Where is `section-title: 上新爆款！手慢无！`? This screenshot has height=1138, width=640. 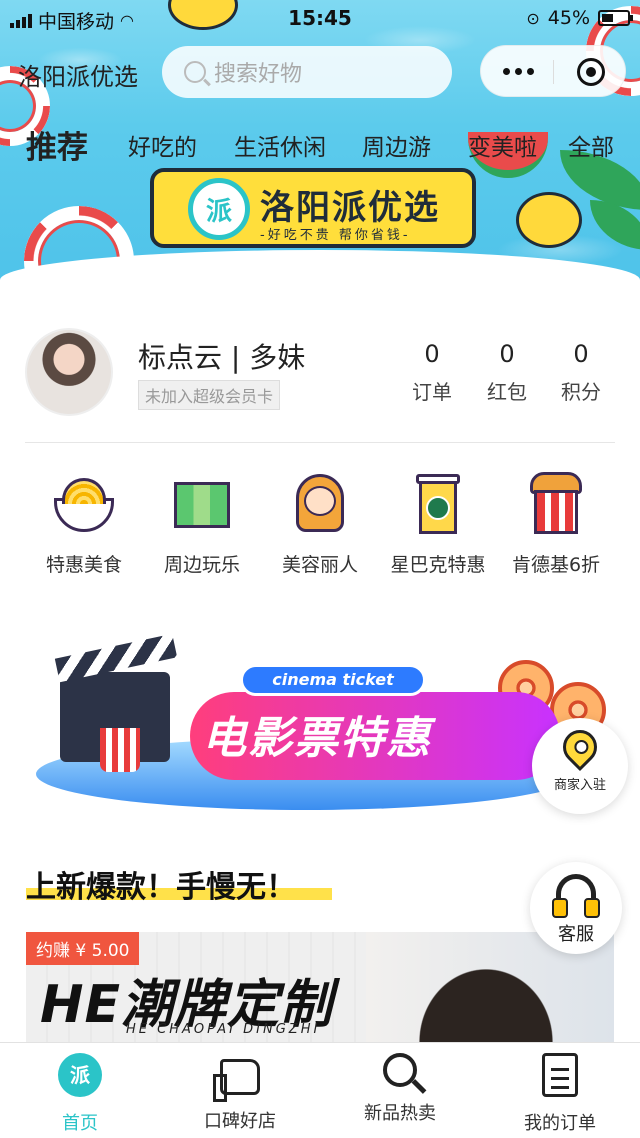 section-title: 上新爆款！手慢无！ is located at coordinates (161, 887).